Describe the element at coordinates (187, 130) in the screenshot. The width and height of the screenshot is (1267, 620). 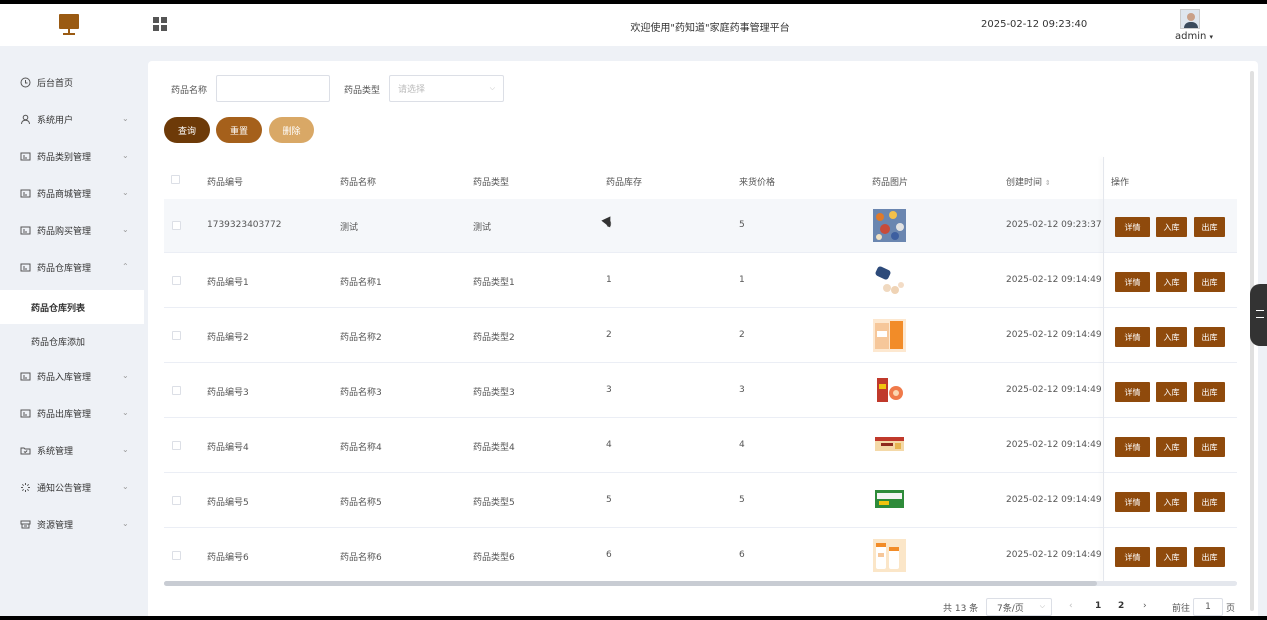
I see `query-button: 查询` at that location.